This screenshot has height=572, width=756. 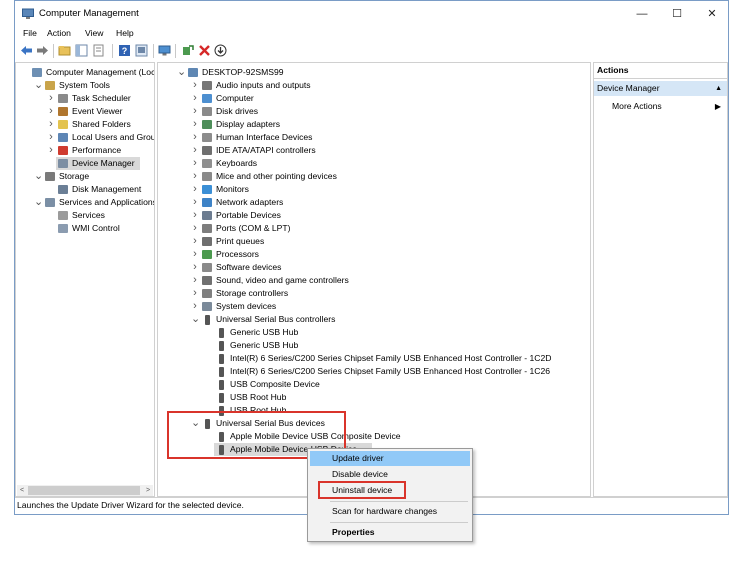 I want to click on tree-item-label: Services and Applications, so click(x=107, y=202).